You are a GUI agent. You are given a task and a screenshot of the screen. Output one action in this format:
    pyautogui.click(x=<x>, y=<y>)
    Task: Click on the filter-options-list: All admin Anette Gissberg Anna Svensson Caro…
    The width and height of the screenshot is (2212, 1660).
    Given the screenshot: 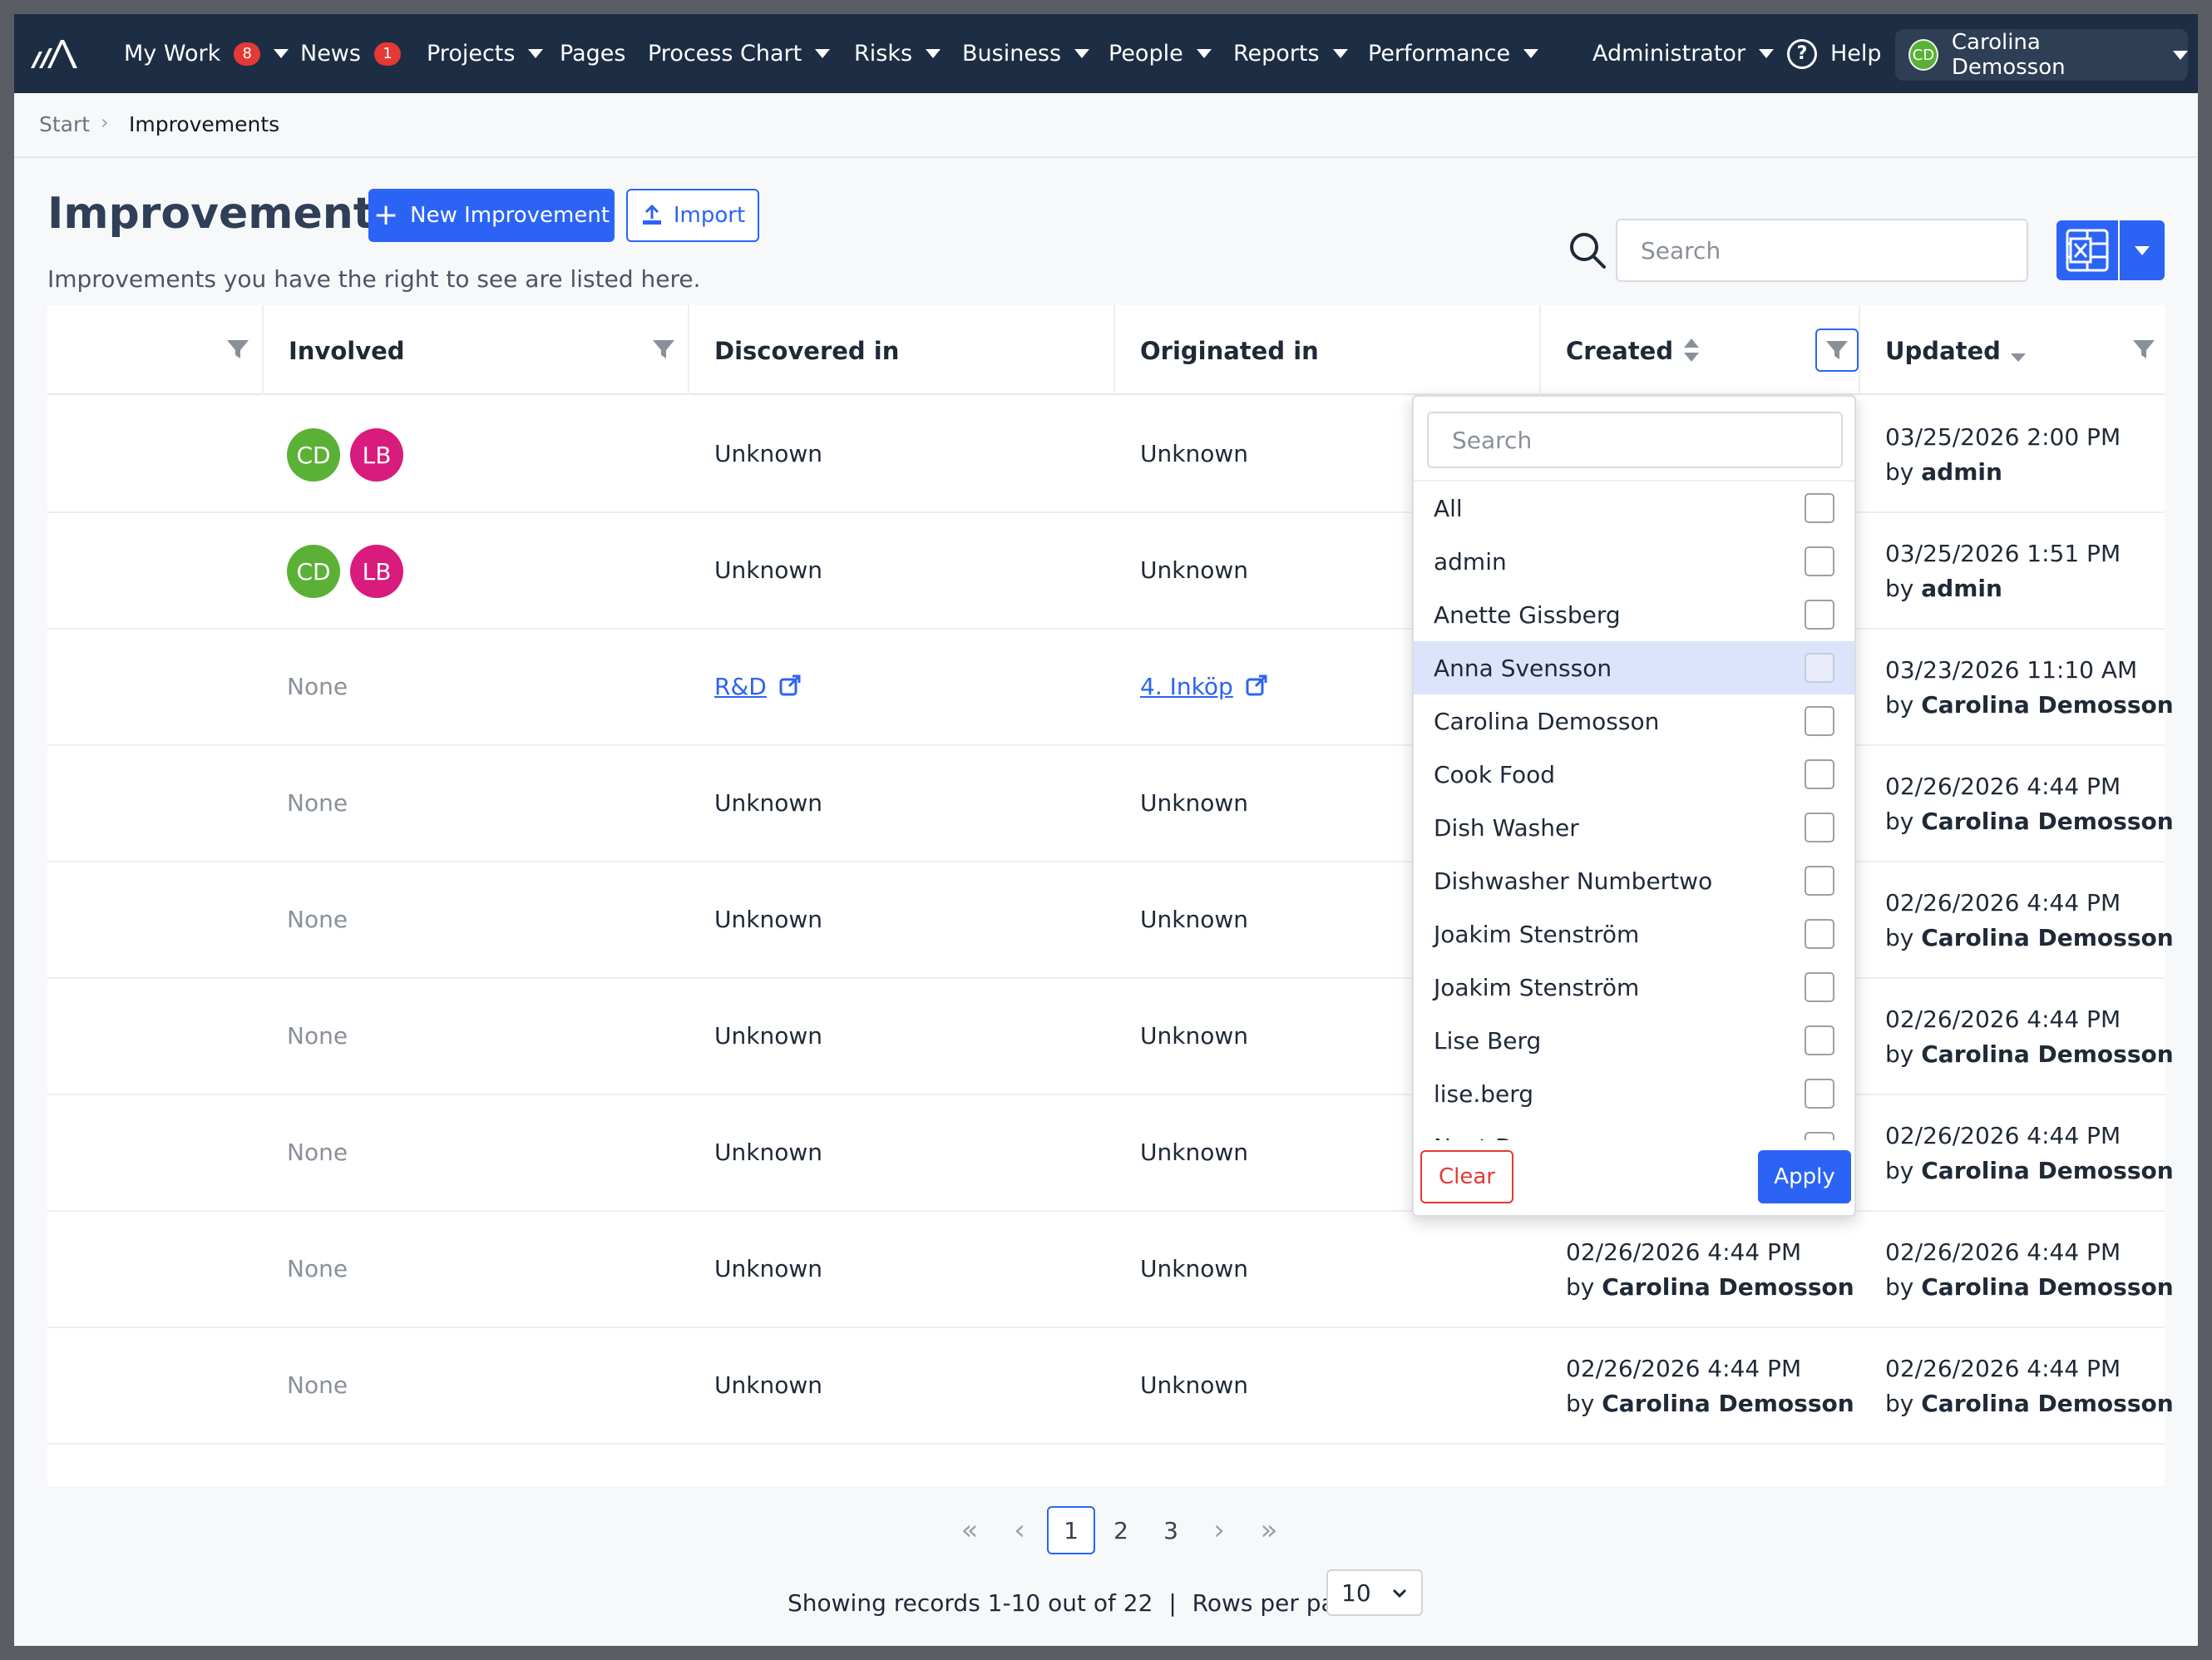 What is the action you would take?
    pyautogui.click(x=1634, y=810)
    